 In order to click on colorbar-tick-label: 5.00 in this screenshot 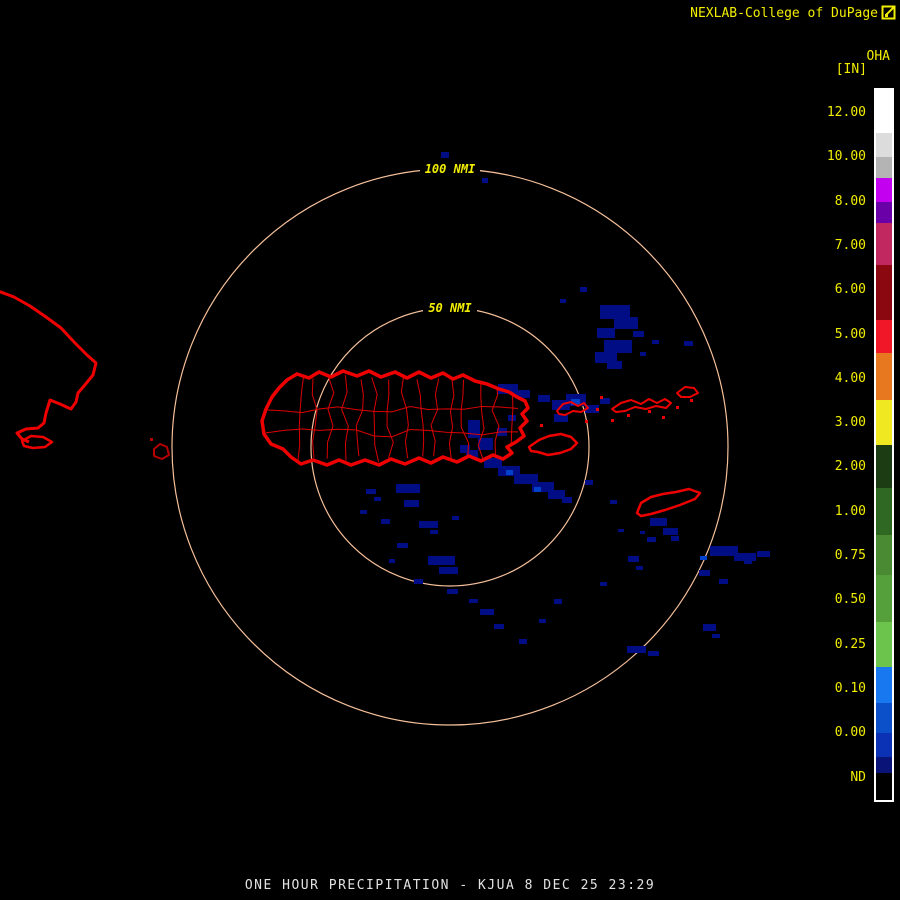, I will do `click(850, 334)`.